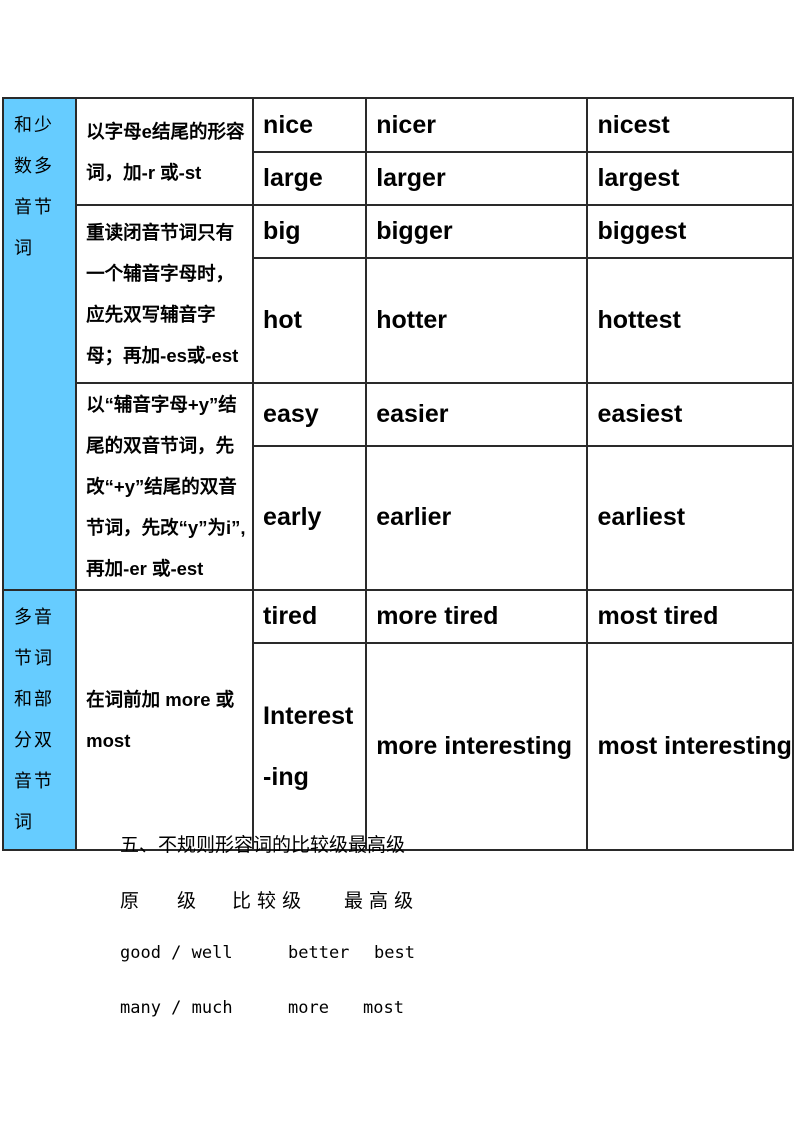 This screenshot has height=1123, width=794. Describe the element at coordinates (39, 344) in the screenshot. I see `category-cell: 和少数多音节词` at that location.